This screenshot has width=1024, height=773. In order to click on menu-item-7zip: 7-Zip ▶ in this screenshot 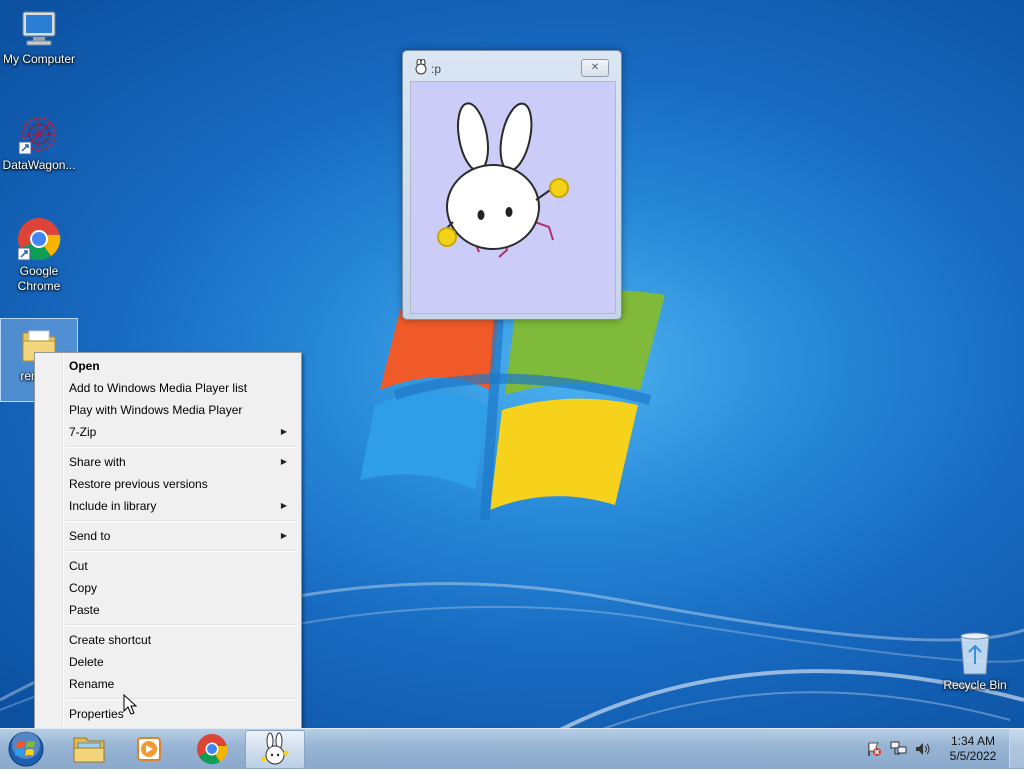, I will do `click(182, 432)`.